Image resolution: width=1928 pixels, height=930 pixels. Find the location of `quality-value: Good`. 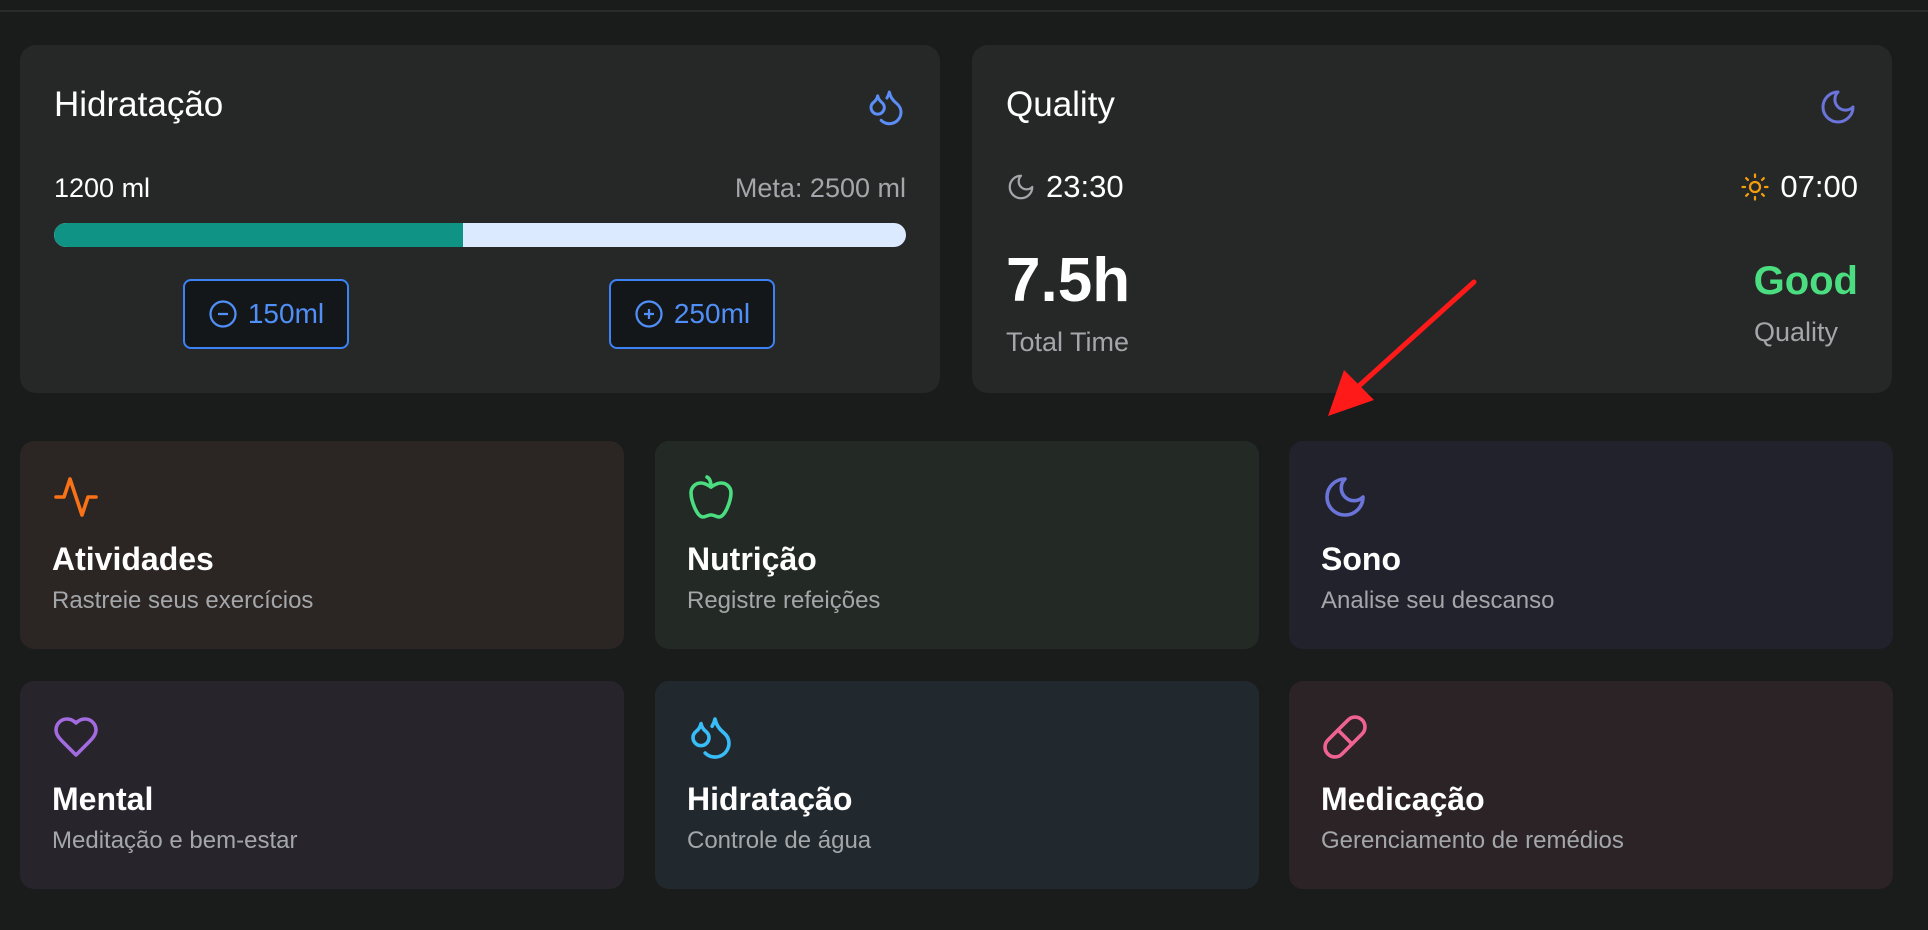

quality-value: Good is located at coordinates (1805, 281).